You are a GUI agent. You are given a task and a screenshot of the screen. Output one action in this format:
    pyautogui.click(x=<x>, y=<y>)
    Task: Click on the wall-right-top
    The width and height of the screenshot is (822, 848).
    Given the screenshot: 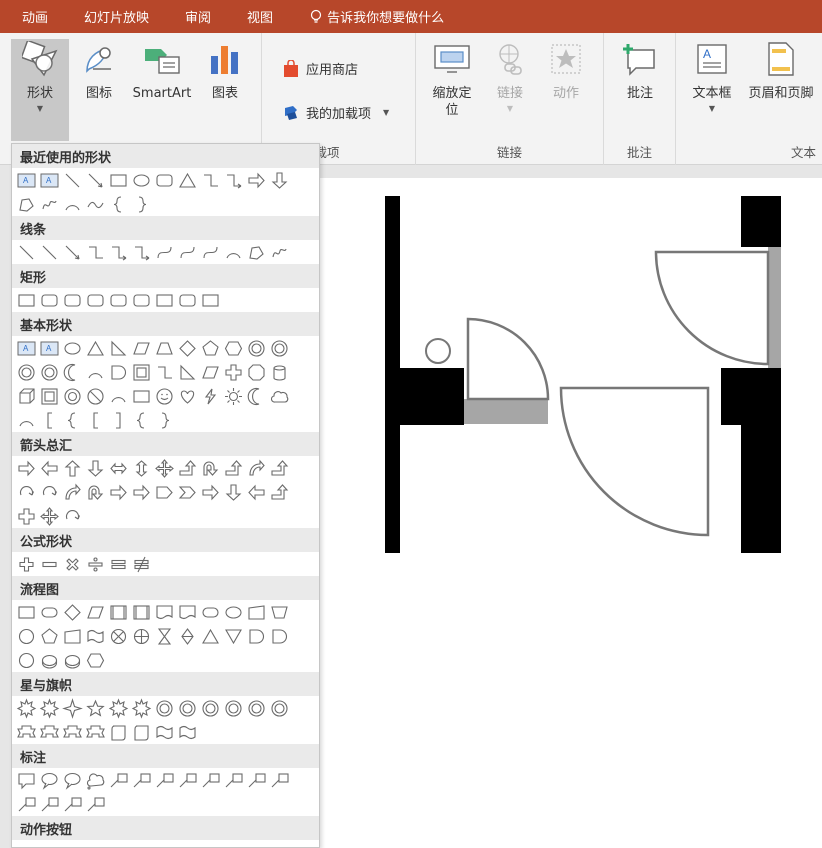 What is the action you would take?
    pyautogui.click(x=761, y=221)
    